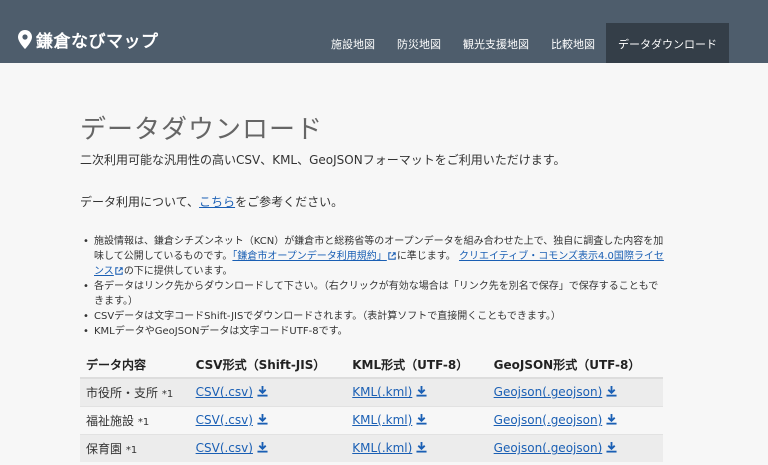 This screenshot has height=465, width=768. What do you see at coordinates (353, 43) in the screenshot?
I see `nav-facility-map: 施設地図` at bounding box center [353, 43].